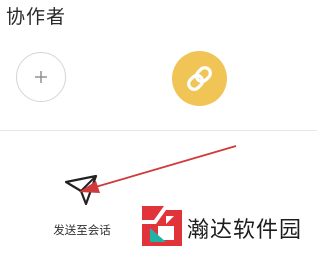 The image size is (320, 253). I want to click on send-to-chat-button: 发送至会话, so click(82, 206).